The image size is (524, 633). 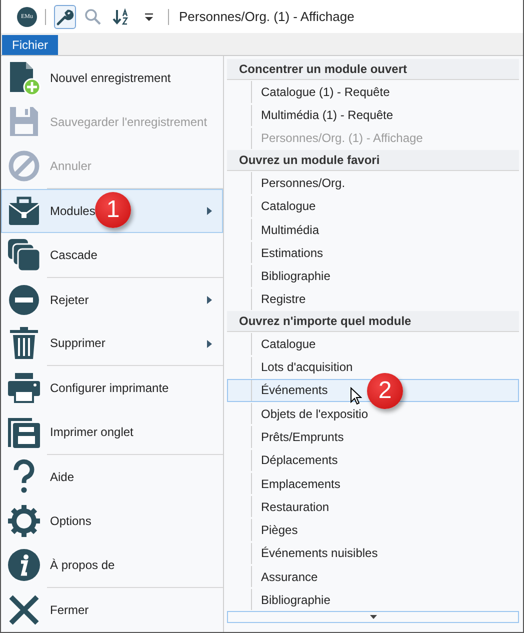 I want to click on module-item: Estimations, so click(x=373, y=252).